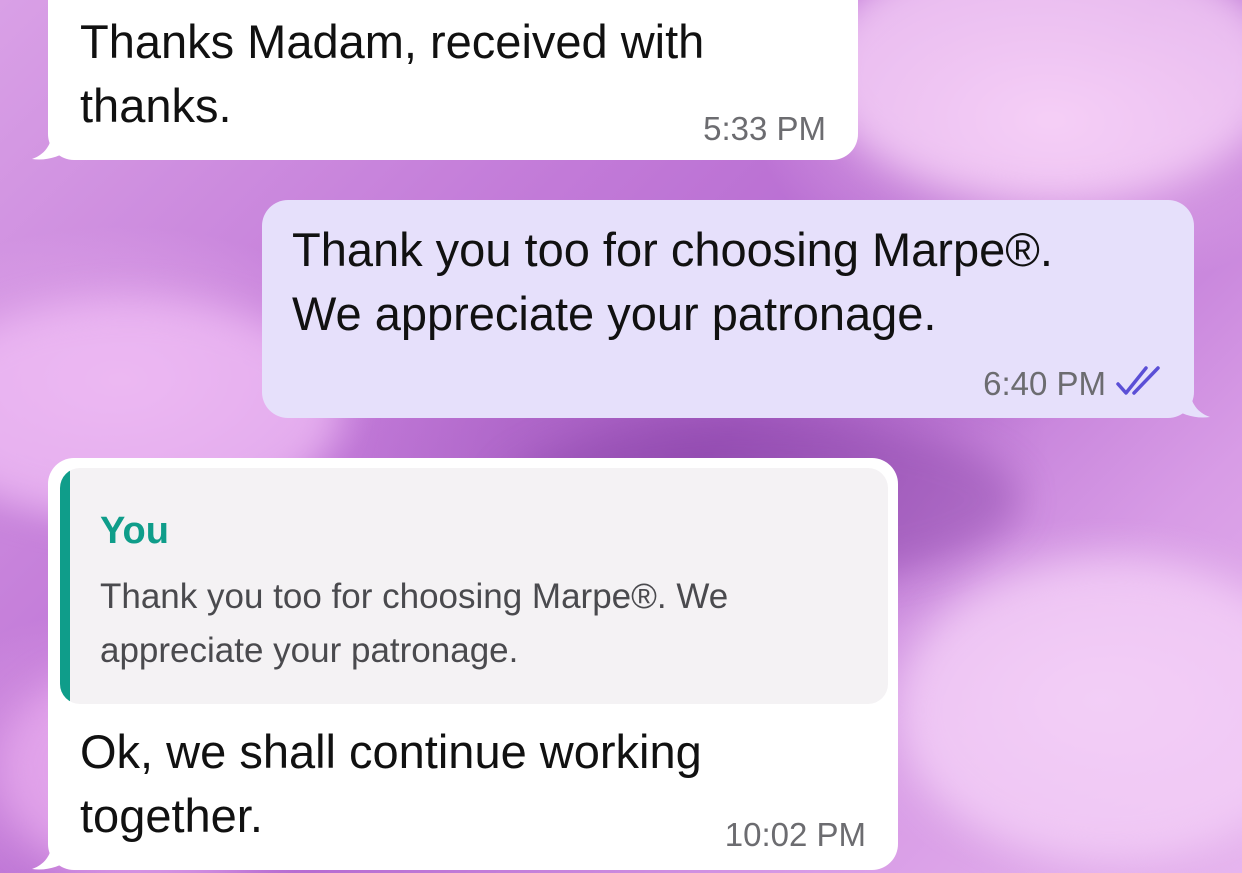 The width and height of the screenshot is (1242, 873). Describe the element at coordinates (795, 834) in the screenshot. I see `message-timestamp: 10:02 PM` at that location.